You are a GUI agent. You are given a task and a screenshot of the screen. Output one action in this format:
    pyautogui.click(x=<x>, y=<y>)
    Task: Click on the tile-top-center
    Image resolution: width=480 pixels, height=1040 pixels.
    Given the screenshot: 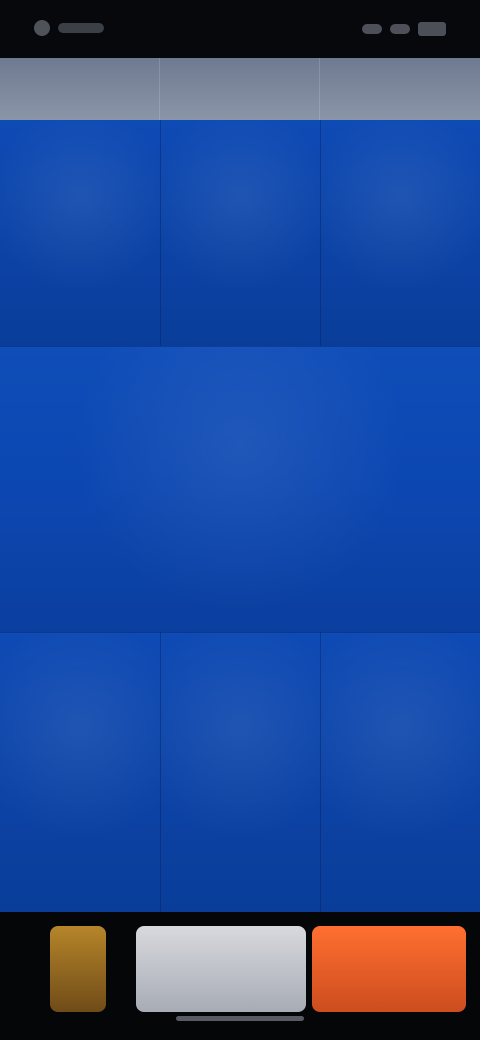 What is the action you would take?
    pyautogui.click(x=240, y=233)
    